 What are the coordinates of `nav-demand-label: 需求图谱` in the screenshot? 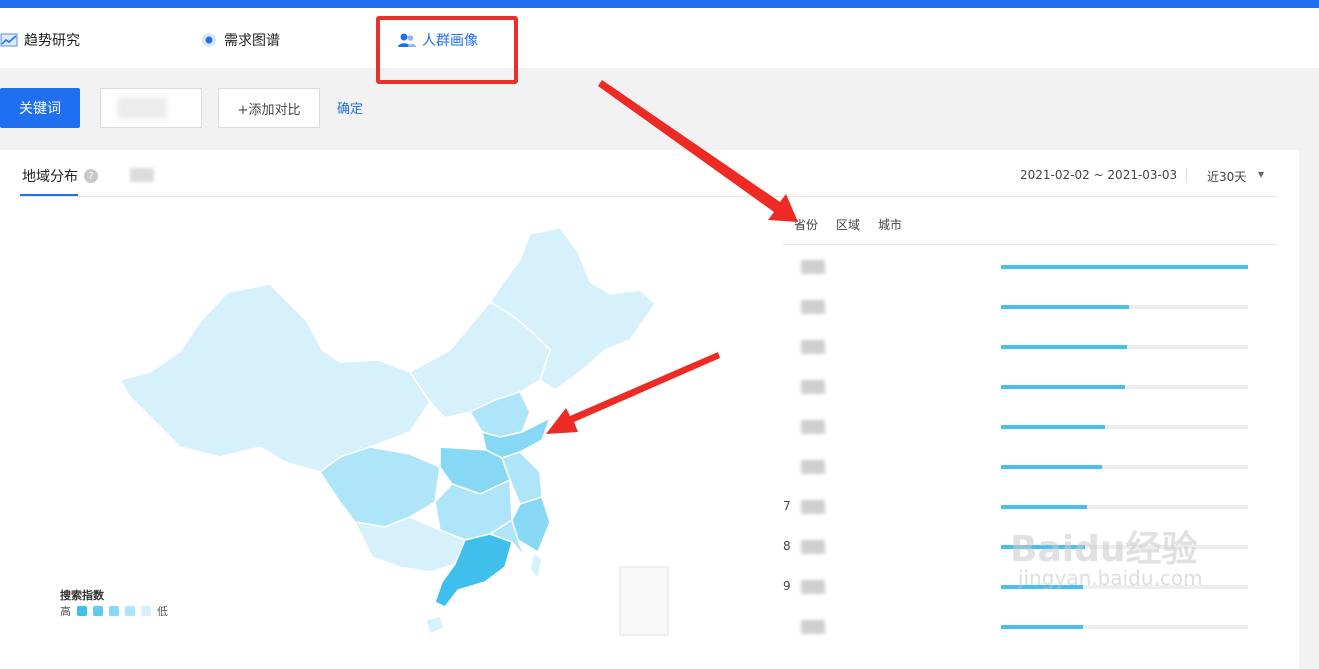 It's located at (252, 41).